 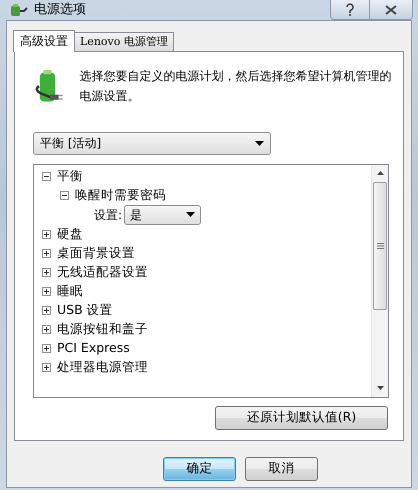 What do you see at coordinates (163, 214) in the screenshot?
I see `setting-dropdown: 是` at bounding box center [163, 214].